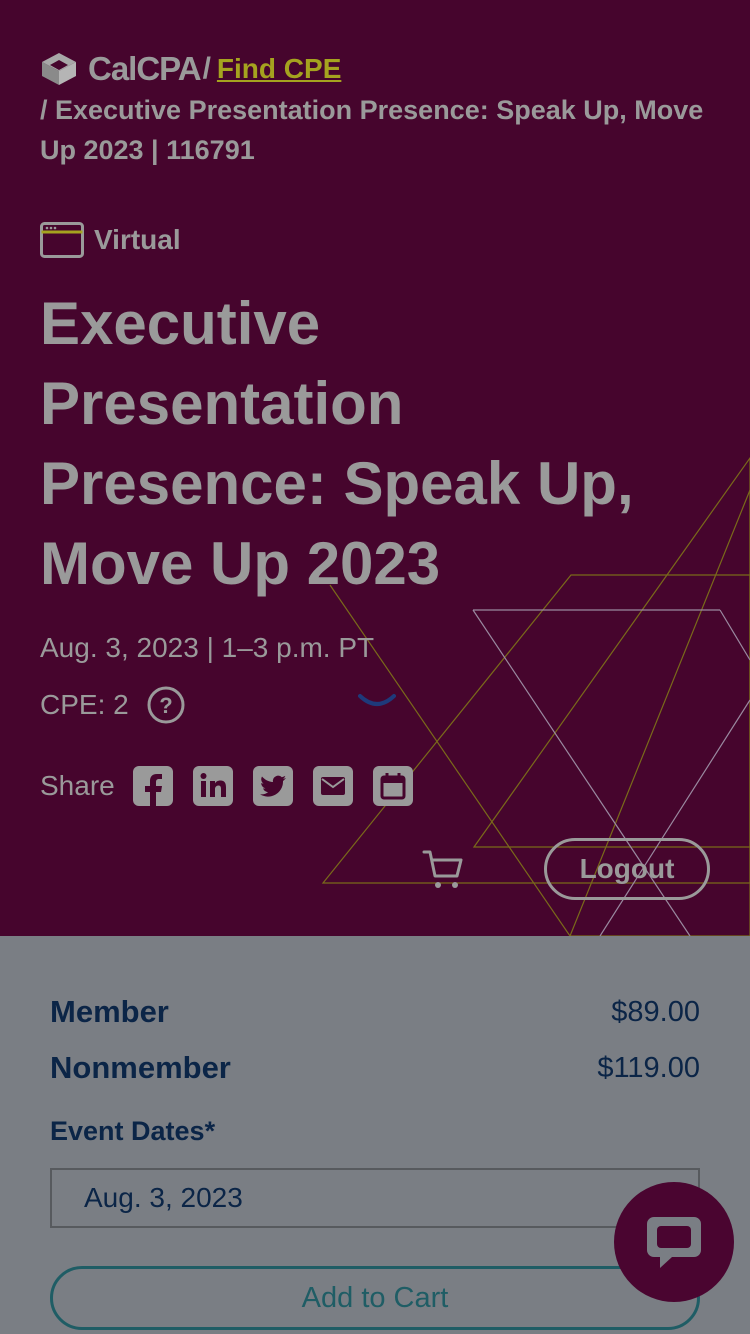 This screenshot has width=750, height=1334. Describe the element at coordinates (145, 69) in the screenshot. I see `logo-text: CalCPA` at that location.